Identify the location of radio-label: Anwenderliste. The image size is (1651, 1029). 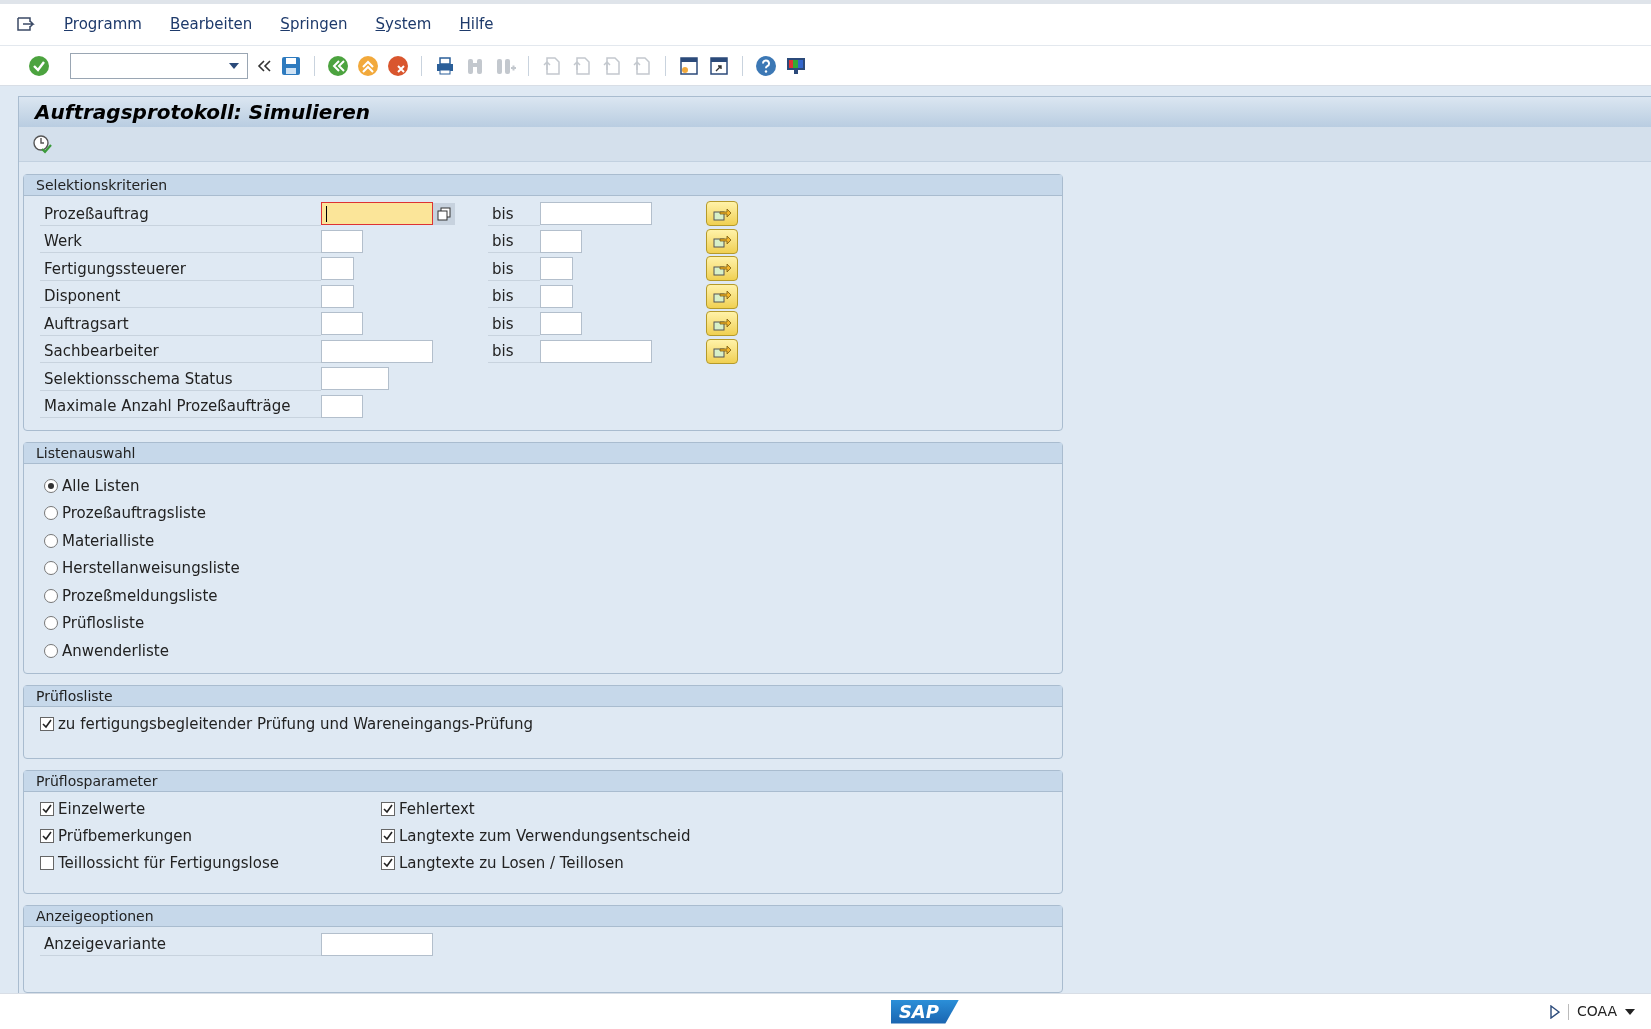
(115, 651).